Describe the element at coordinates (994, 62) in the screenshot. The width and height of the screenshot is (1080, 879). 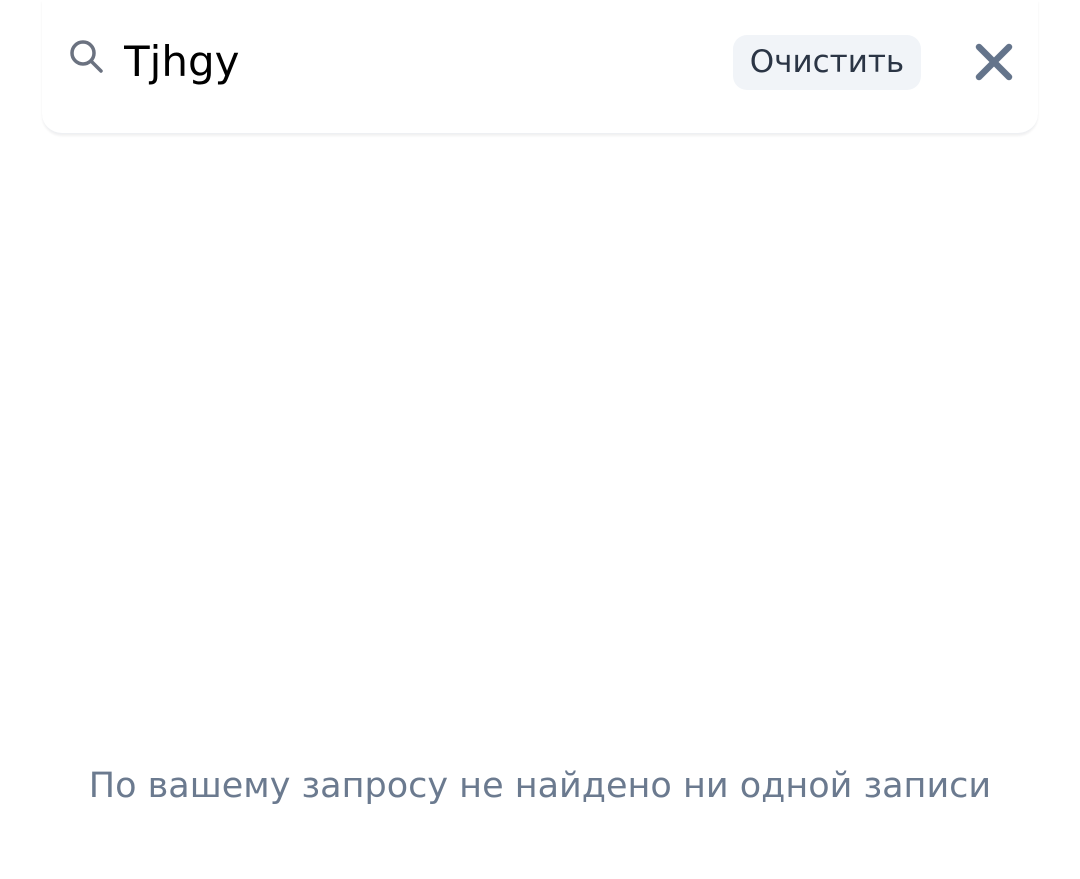
I see `close-icon` at that location.